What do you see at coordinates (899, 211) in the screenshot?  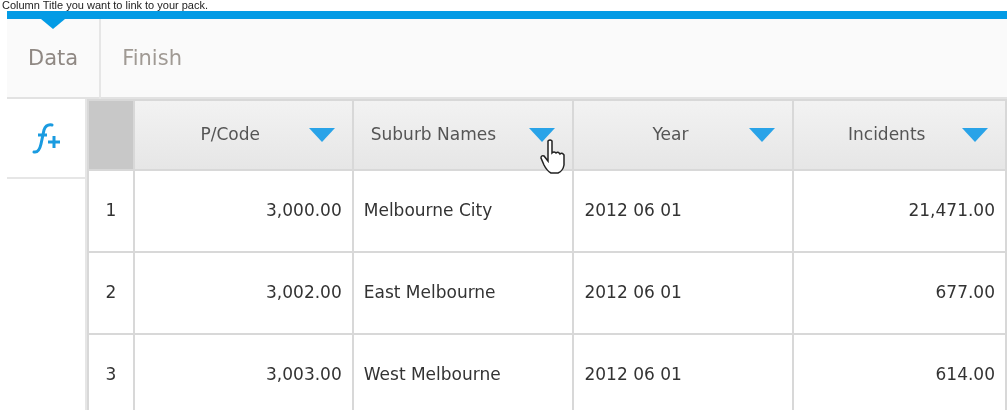 I see `table-cell: 21,471.00` at bounding box center [899, 211].